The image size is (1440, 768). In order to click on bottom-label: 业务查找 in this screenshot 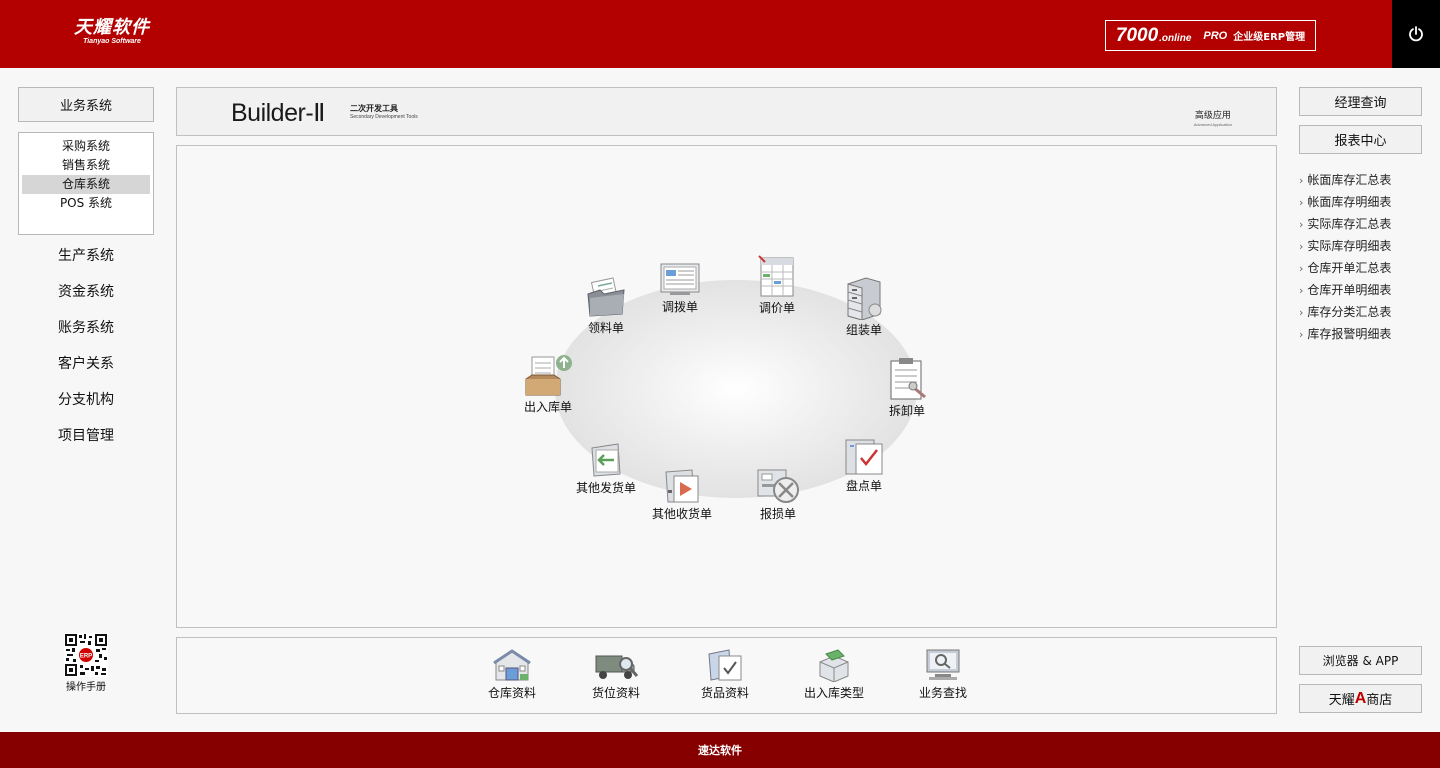, I will do `click(942, 693)`.